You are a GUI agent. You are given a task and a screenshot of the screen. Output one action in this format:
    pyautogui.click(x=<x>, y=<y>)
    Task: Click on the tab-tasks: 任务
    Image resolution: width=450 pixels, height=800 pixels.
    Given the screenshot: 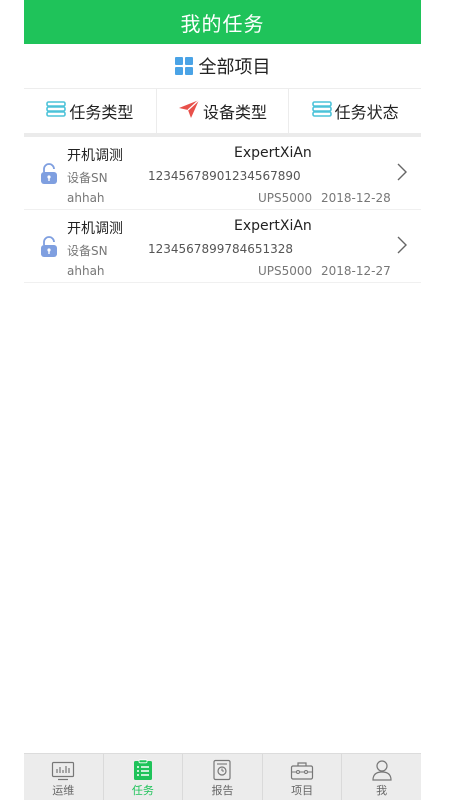 What is the action you would take?
    pyautogui.click(x=144, y=777)
    